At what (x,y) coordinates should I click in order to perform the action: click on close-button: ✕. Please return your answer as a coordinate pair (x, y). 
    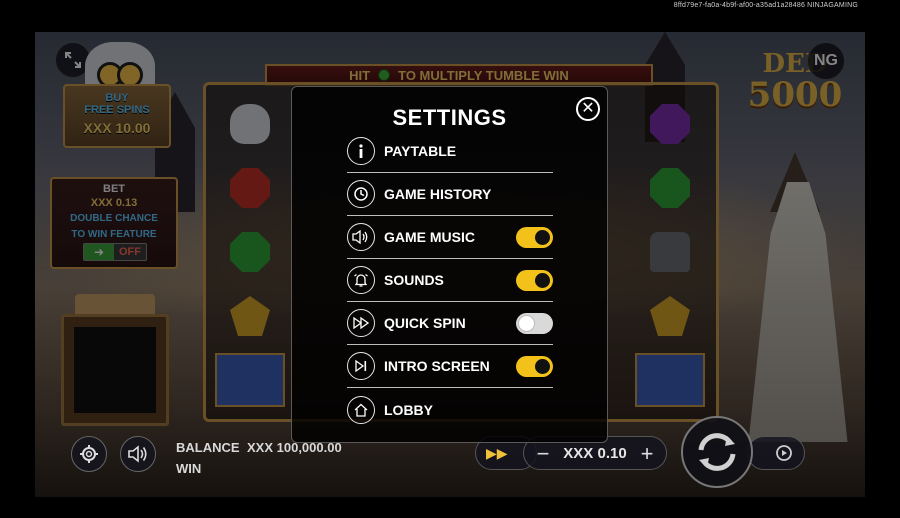
    Looking at the image, I should click on (588, 109).